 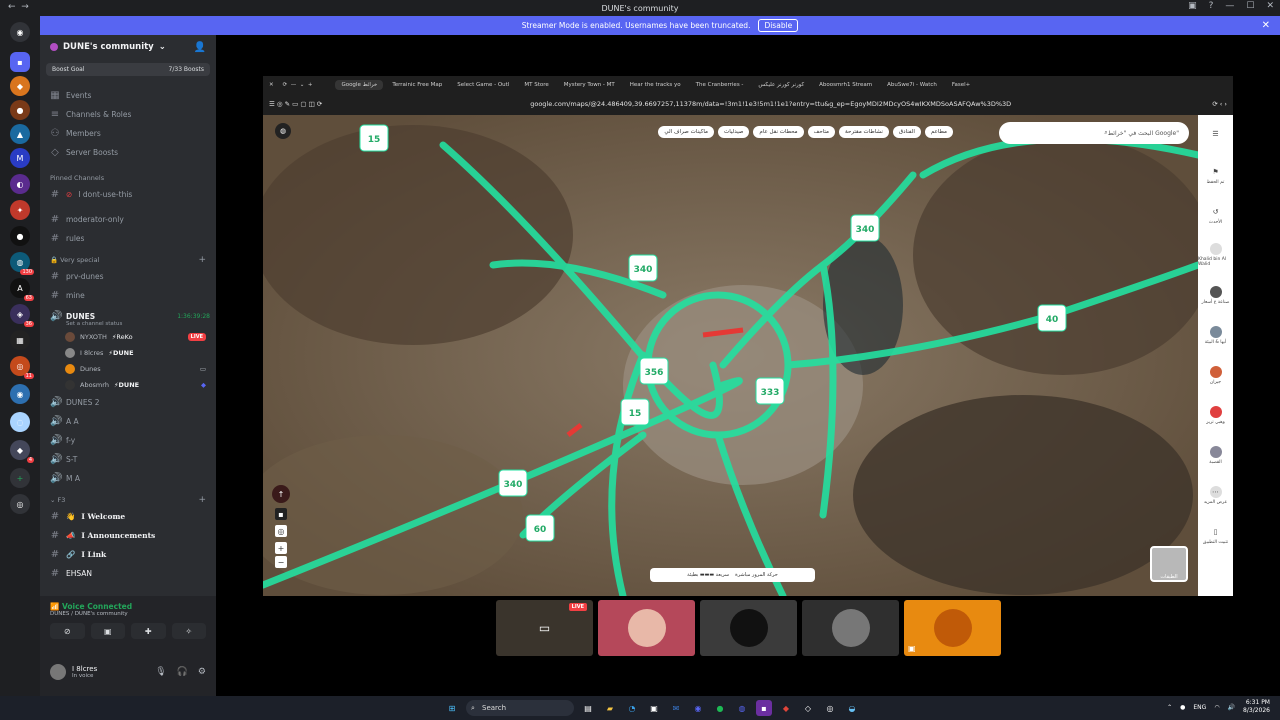 What do you see at coordinates (1215, 375) in the screenshot?
I see `recent-place: جيزان` at bounding box center [1215, 375].